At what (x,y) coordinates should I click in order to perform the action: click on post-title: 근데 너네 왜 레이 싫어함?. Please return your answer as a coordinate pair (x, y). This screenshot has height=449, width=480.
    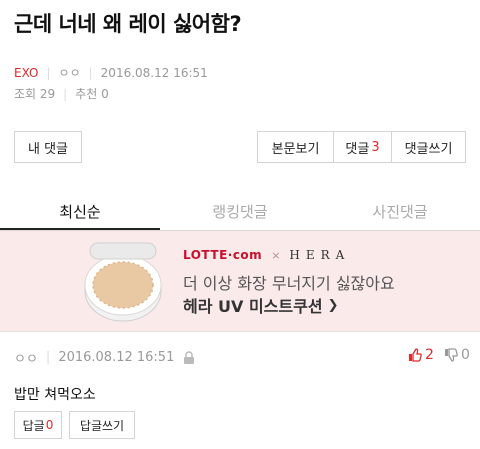
    Looking at the image, I should click on (128, 24).